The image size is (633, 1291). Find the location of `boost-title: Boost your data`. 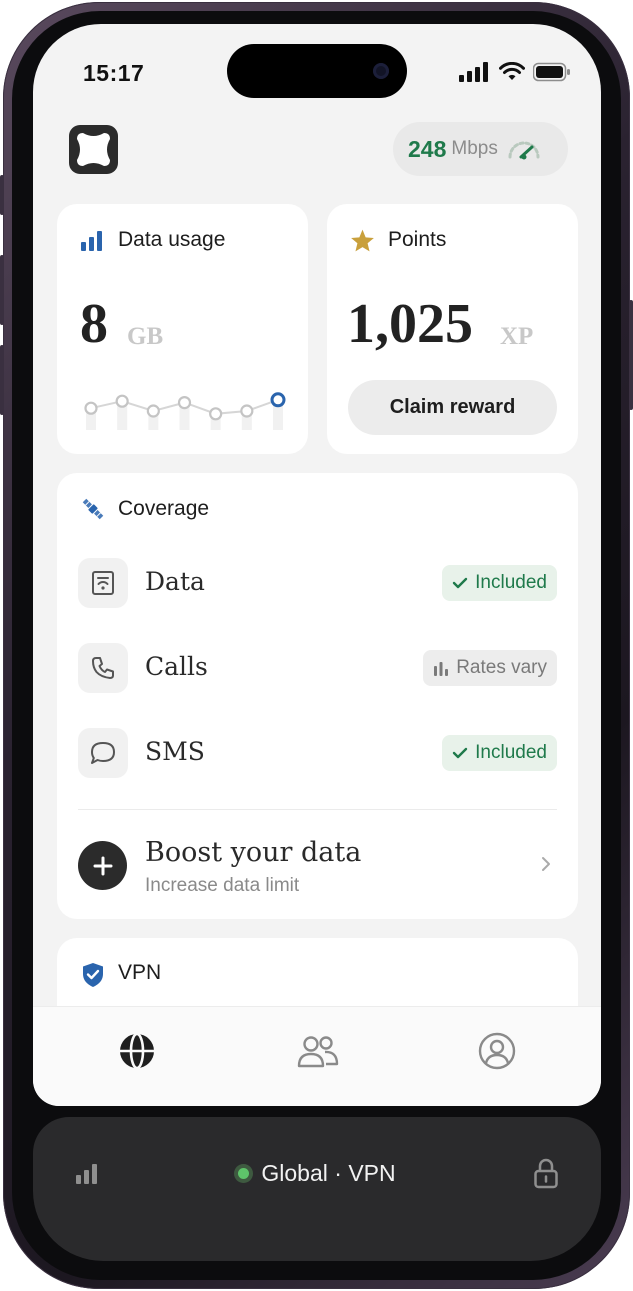

boost-title: Boost your data is located at coordinates (253, 852).